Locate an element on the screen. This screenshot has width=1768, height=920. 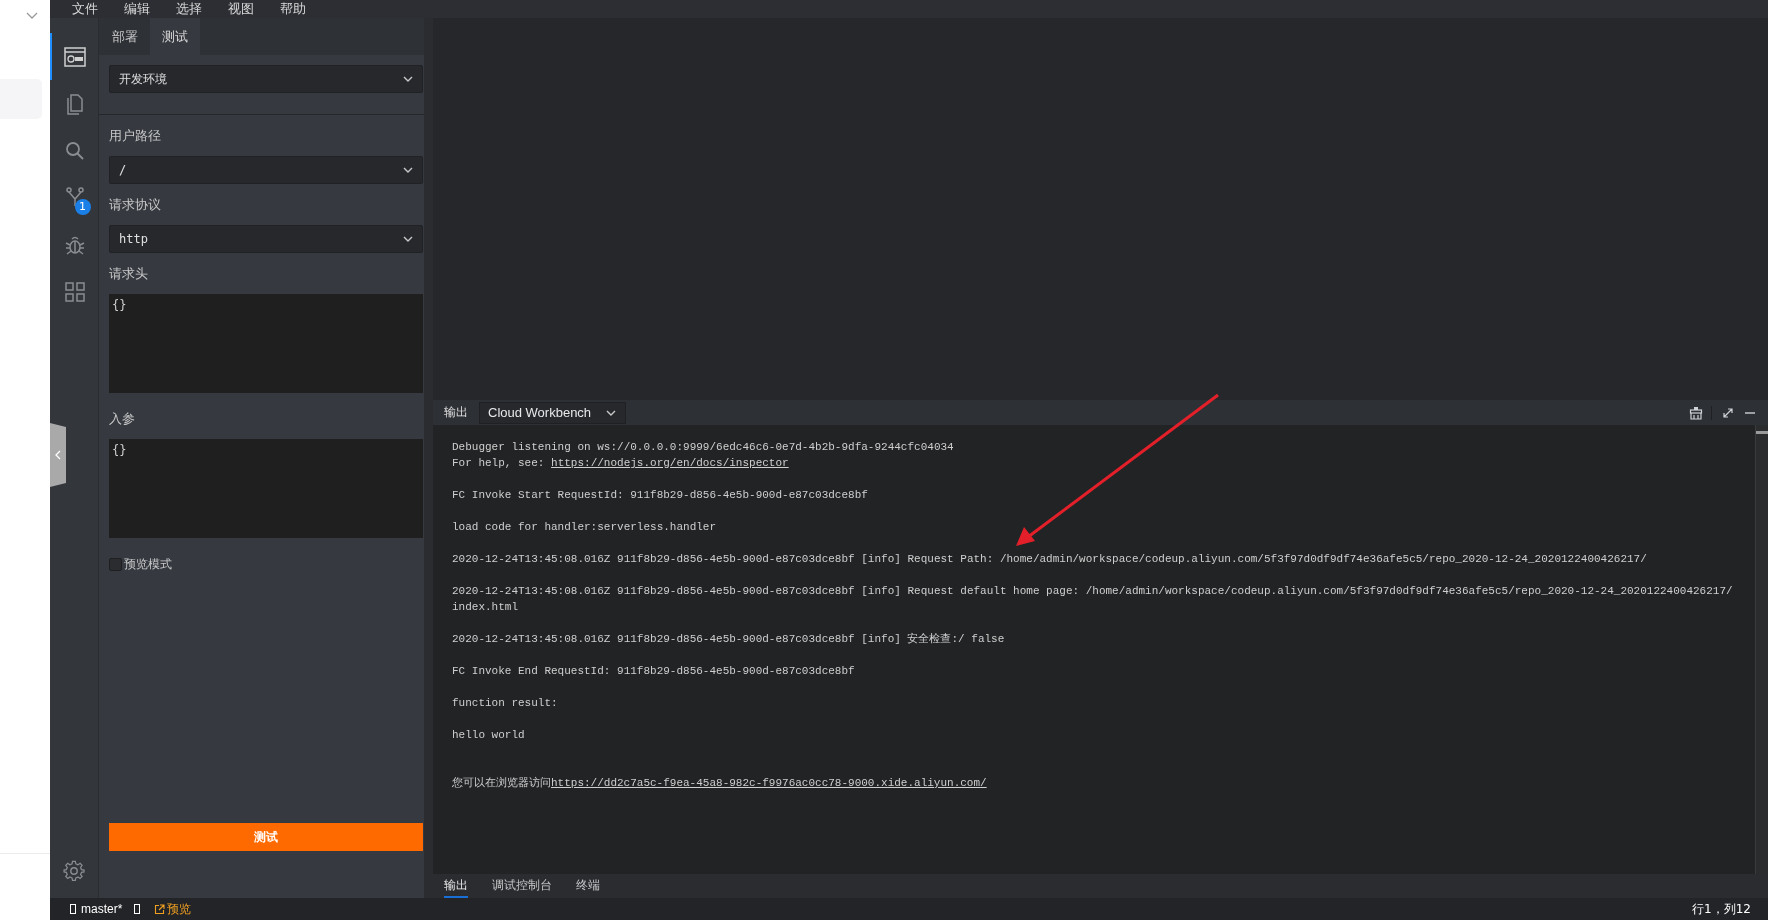
checkbox-label: 预览模式 is located at coordinates (148, 564).